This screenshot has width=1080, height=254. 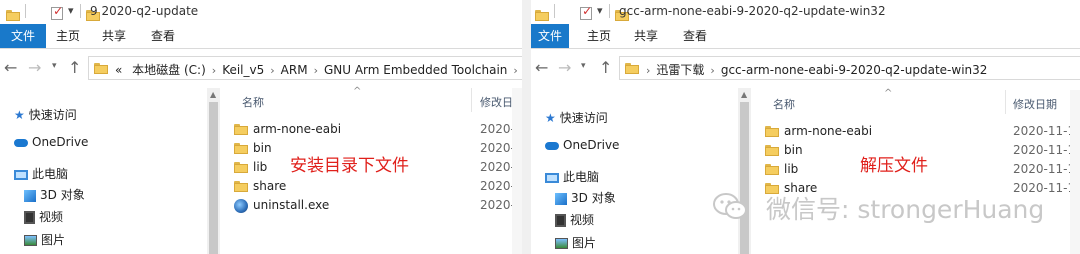 What do you see at coordinates (894, 166) in the screenshot?
I see `annotation-extracted: 解压文件` at bounding box center [894, 166].